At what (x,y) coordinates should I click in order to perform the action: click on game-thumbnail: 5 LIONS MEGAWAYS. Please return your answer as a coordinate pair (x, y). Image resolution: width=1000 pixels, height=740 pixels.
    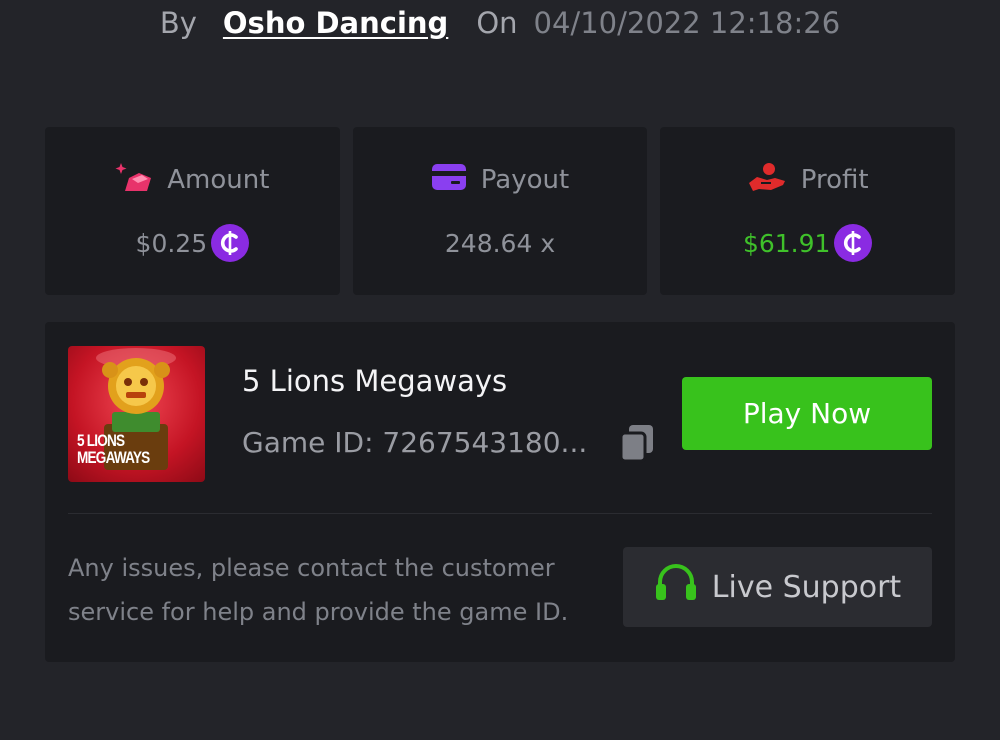
    Looking at the image, I should click on (136, 414).